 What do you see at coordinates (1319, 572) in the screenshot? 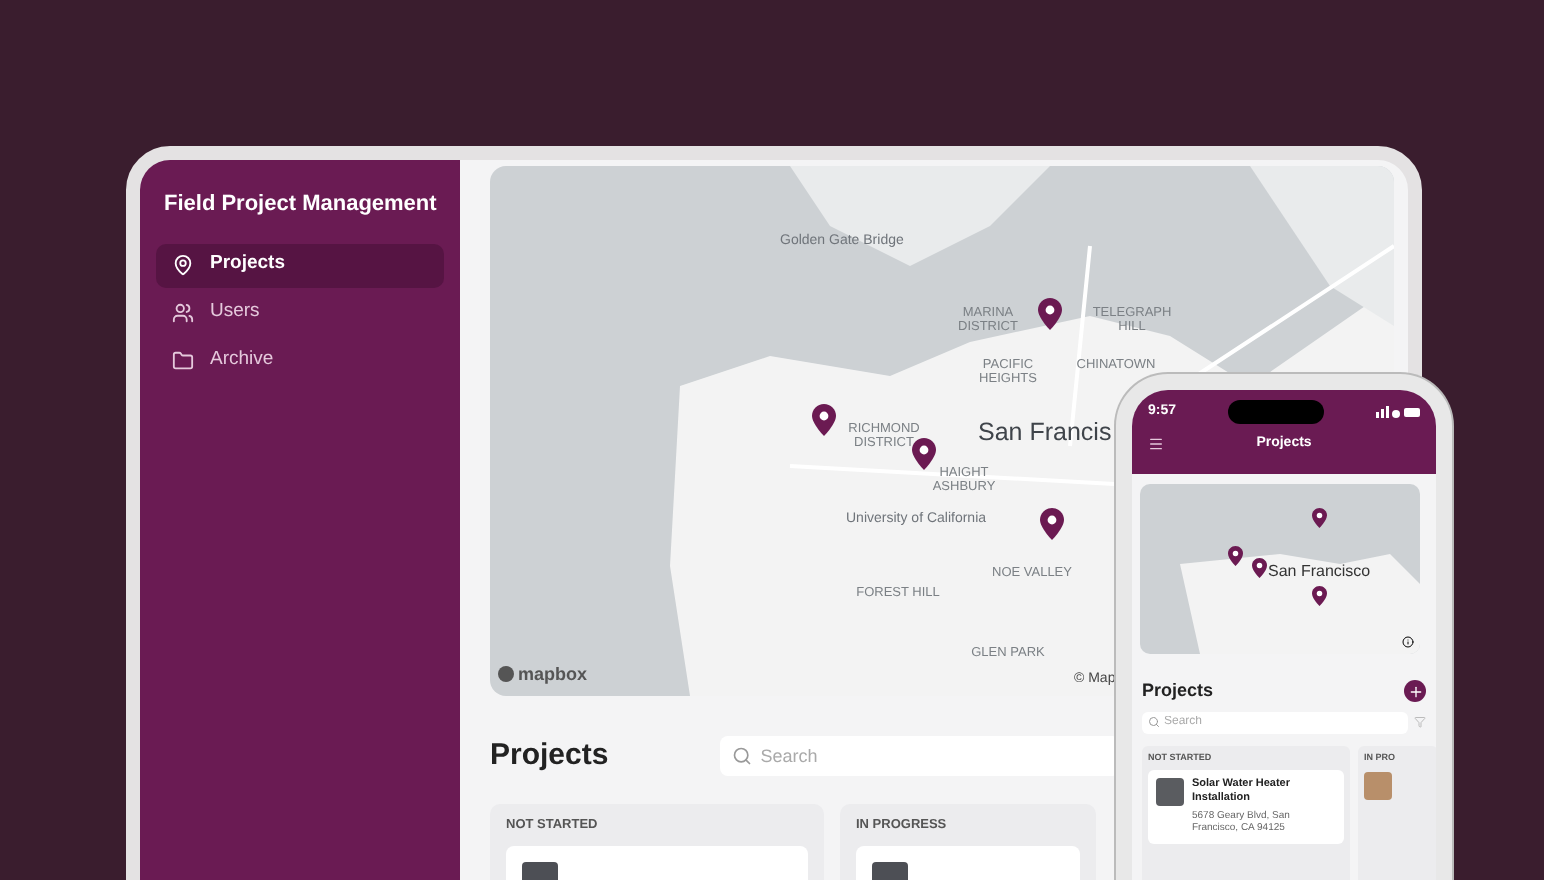
I see `map-label: San Francisco` at bounding box center [1319, 572].